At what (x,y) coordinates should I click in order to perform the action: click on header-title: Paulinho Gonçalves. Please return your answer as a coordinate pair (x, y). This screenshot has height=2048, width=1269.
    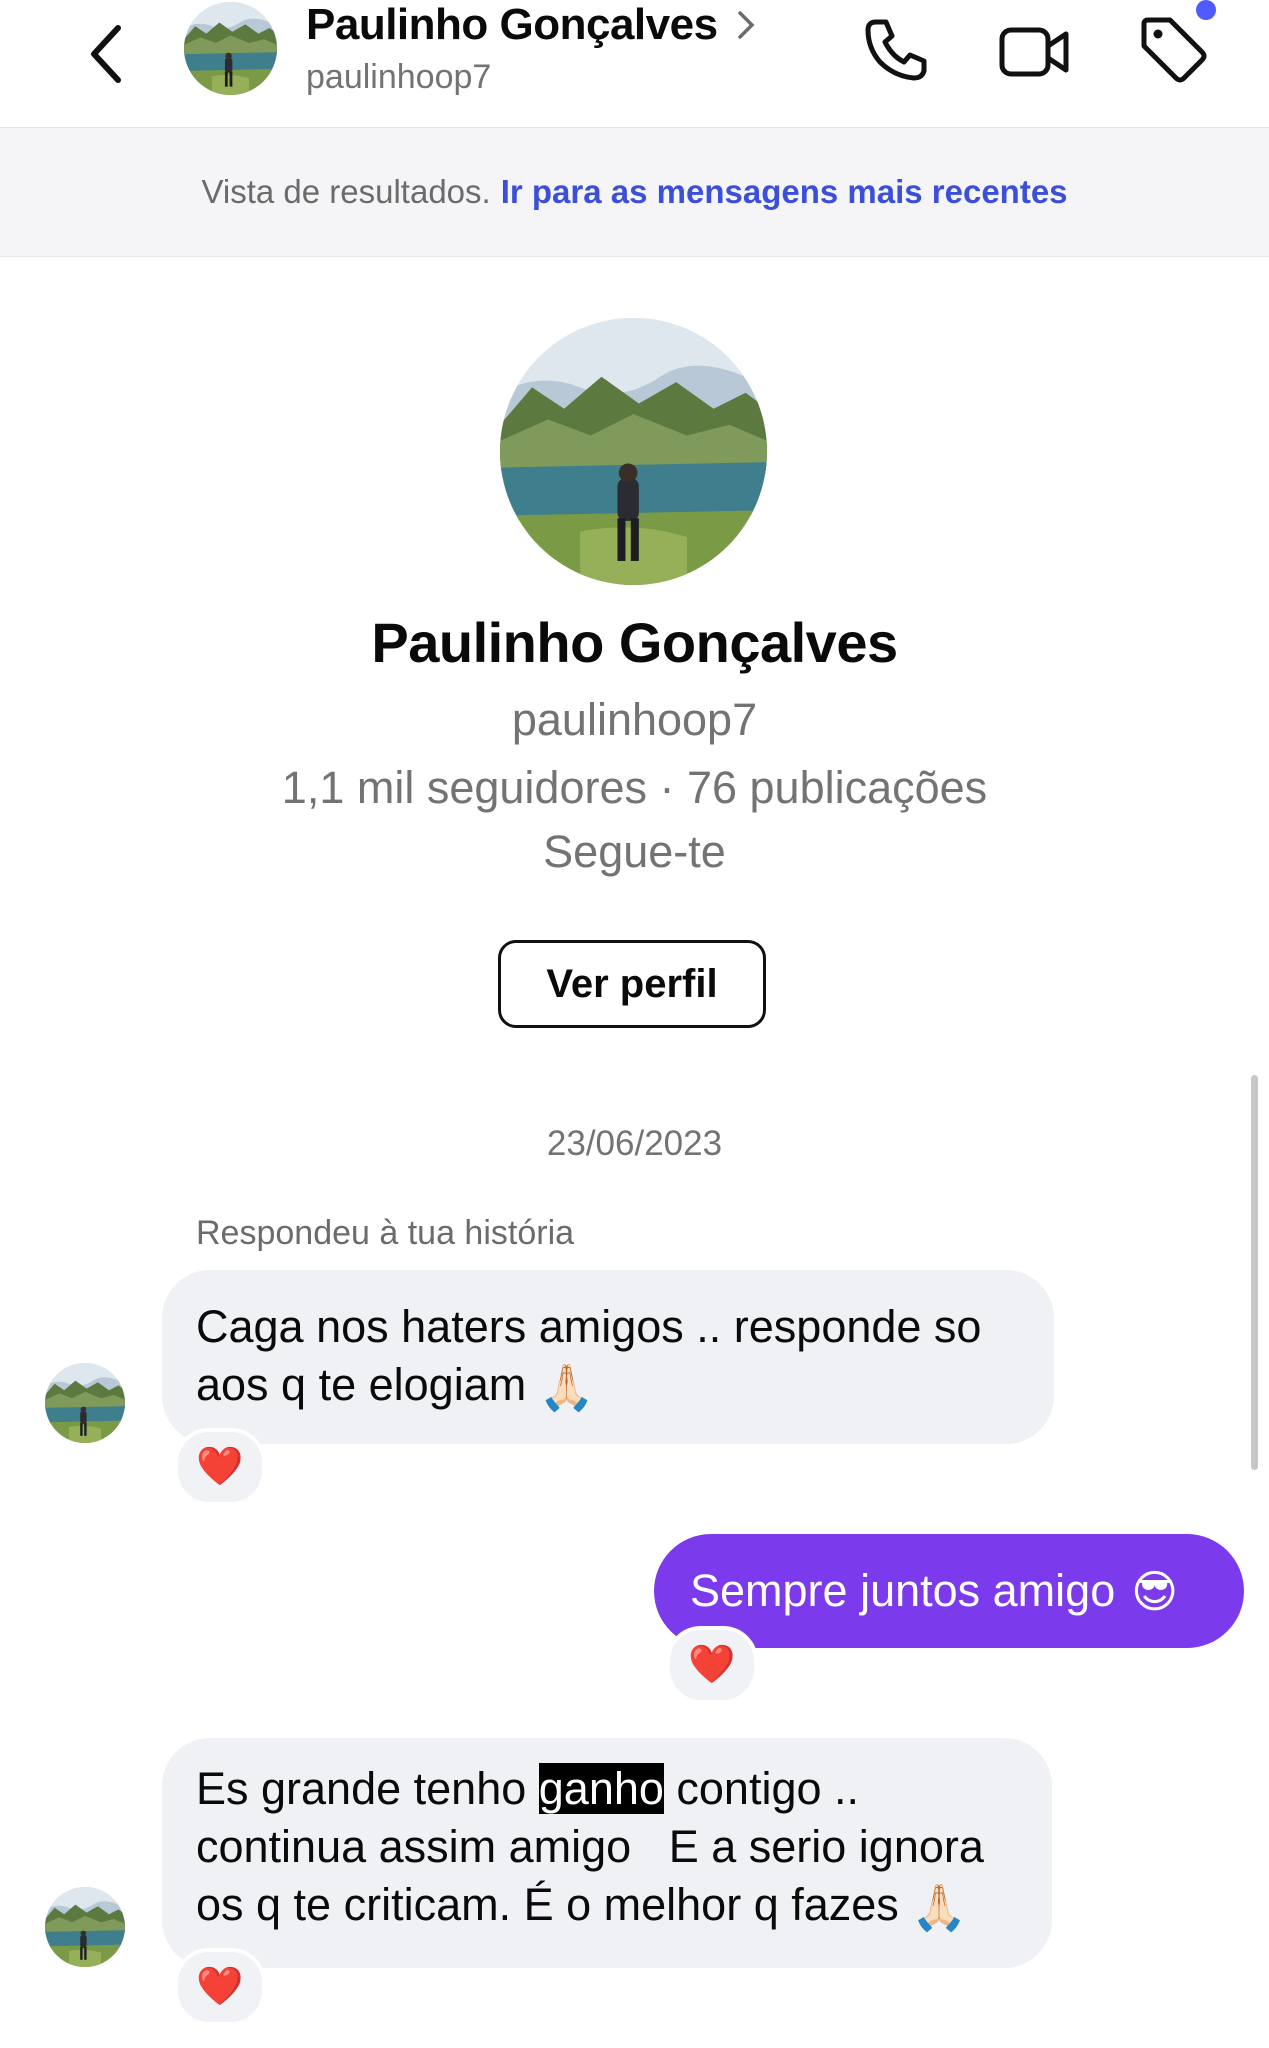
    Looking at the image, I should click on (532, 25).